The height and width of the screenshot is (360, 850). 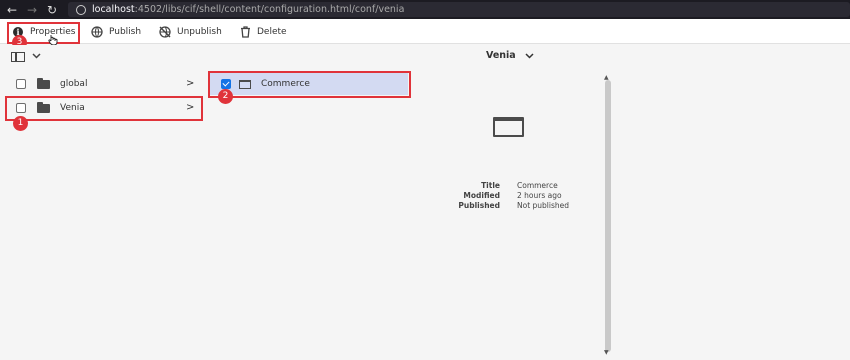 What do you see at coordinates (199, 31) in the screenshot?
I see `unpublish-label: Unpublish` at bounding box center [199, 31].